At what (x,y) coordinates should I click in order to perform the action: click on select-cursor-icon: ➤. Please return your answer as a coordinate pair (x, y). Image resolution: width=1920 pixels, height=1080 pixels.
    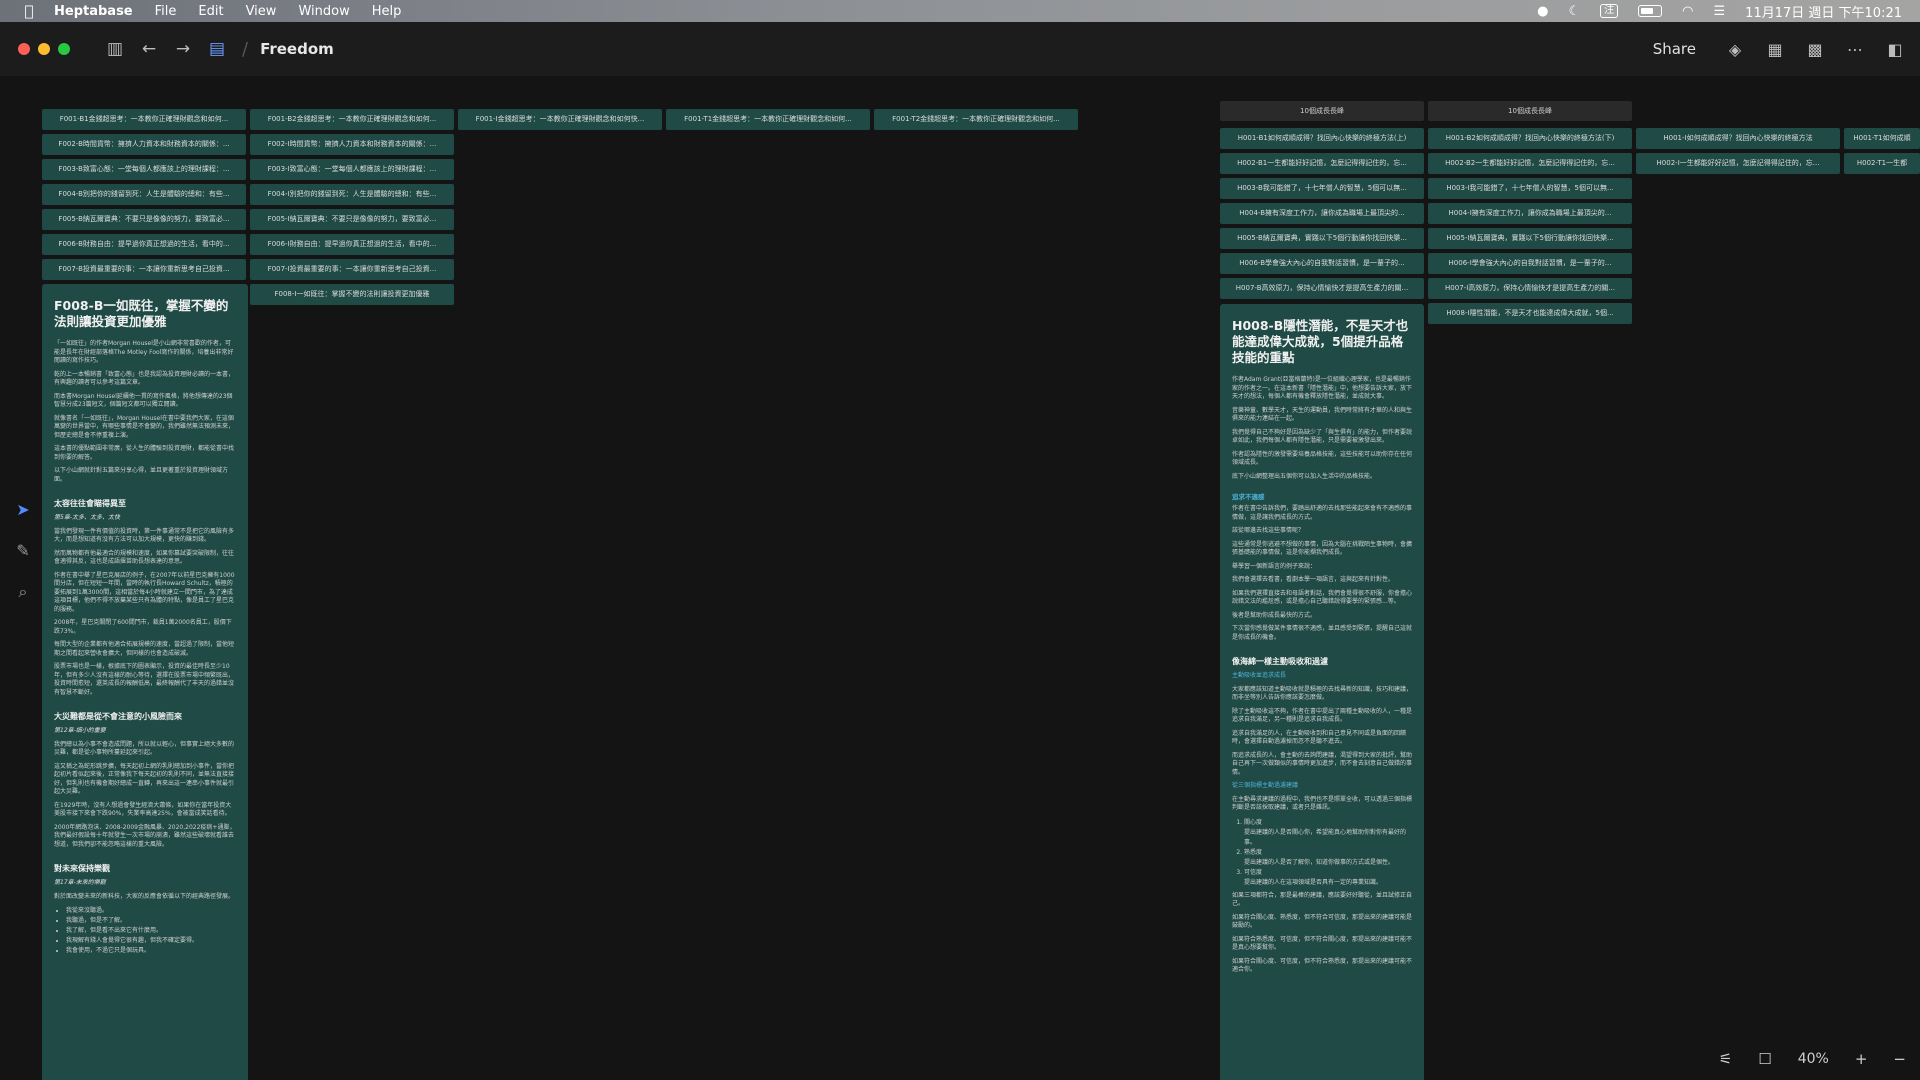
    Looking at the image, I should click on (23, 509).